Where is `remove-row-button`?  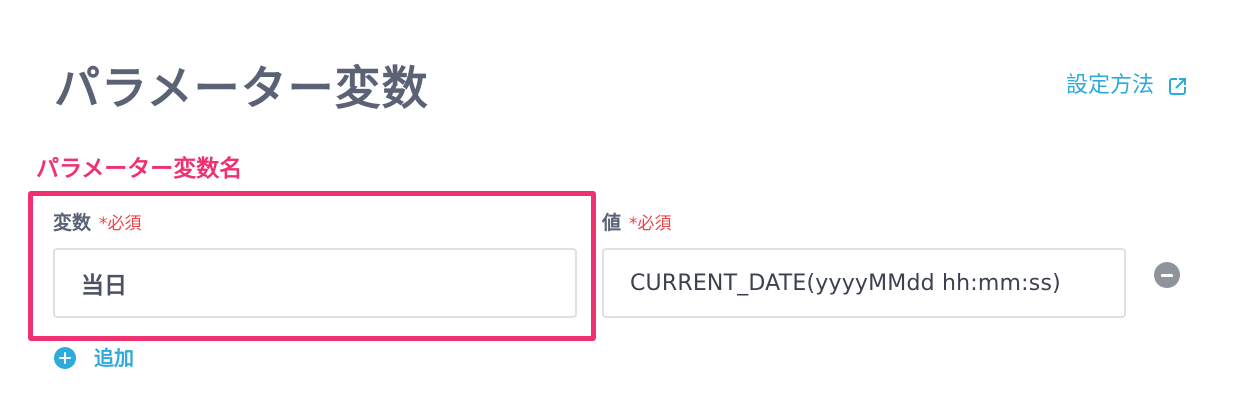 remove-row-button is located at coordinates (1167, 275).